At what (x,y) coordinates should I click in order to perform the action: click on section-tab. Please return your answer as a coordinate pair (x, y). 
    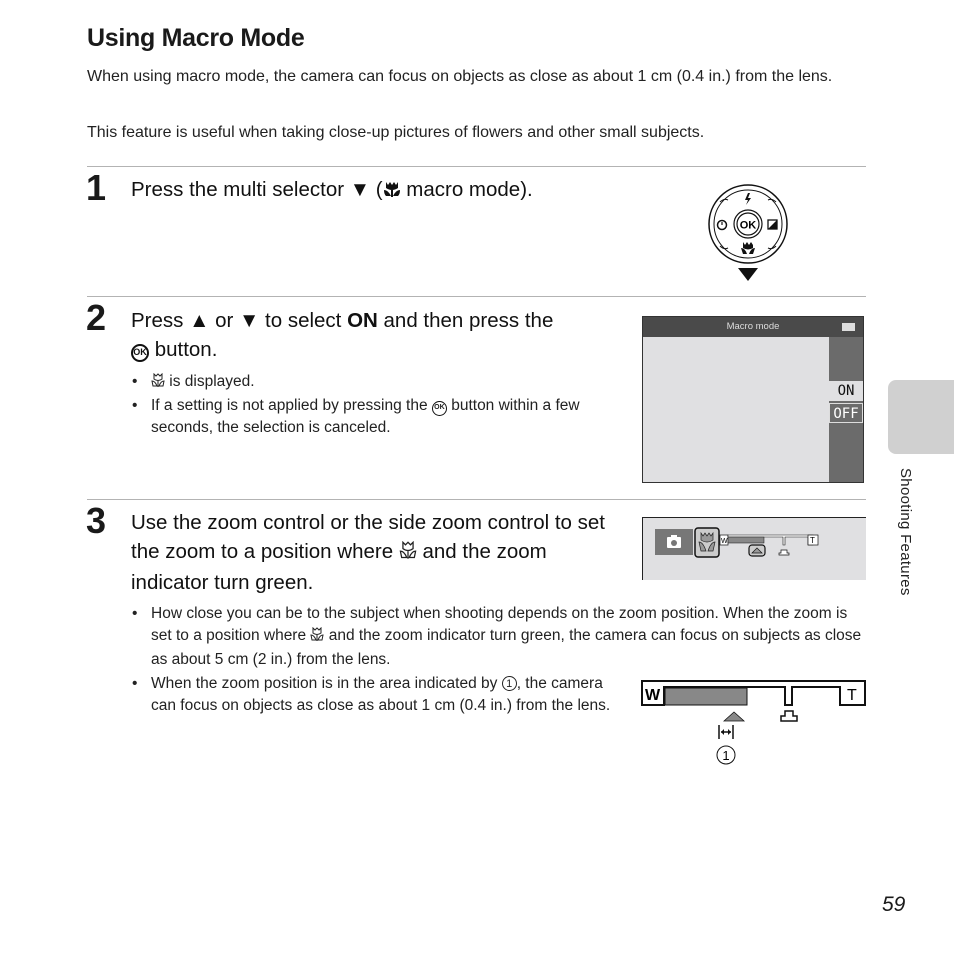
    Looking at the image, I should click on (921, 417).